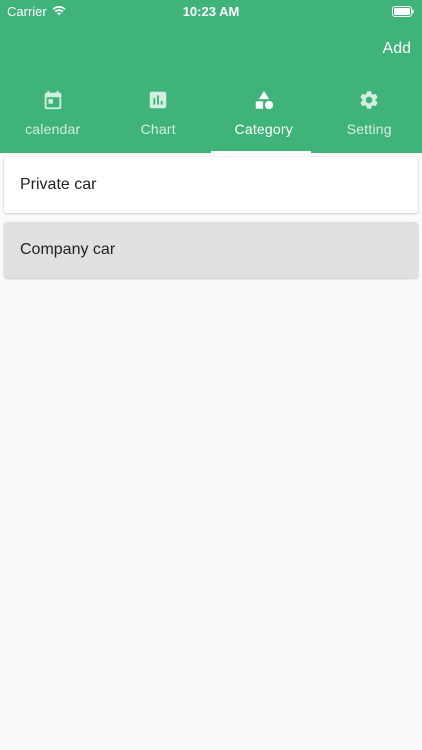 Image resolution: width=422 pixels, height=750 pixels. What do you see at coordinates (53, 129) in the screenshot?
I see `tab-calendar-label: calendar` at bounding box center [53, 129].